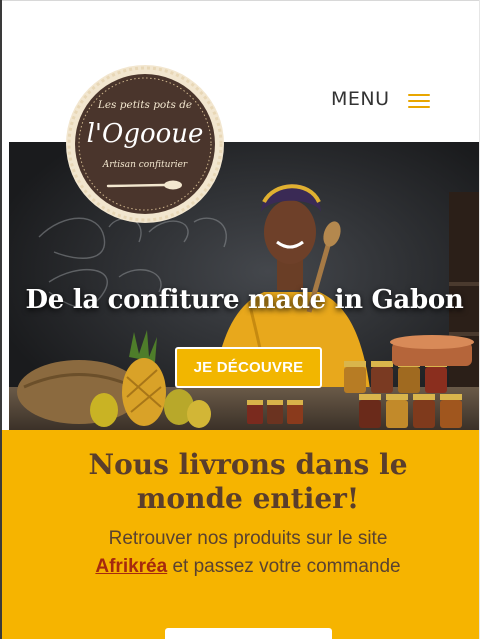 Image resolution: width=480 pixels, height=639 pixels. What do you see at coordinates (419, 107) in the screenshot?
I see `hamburger-bar-bottom` at bounding box center [419, 107].